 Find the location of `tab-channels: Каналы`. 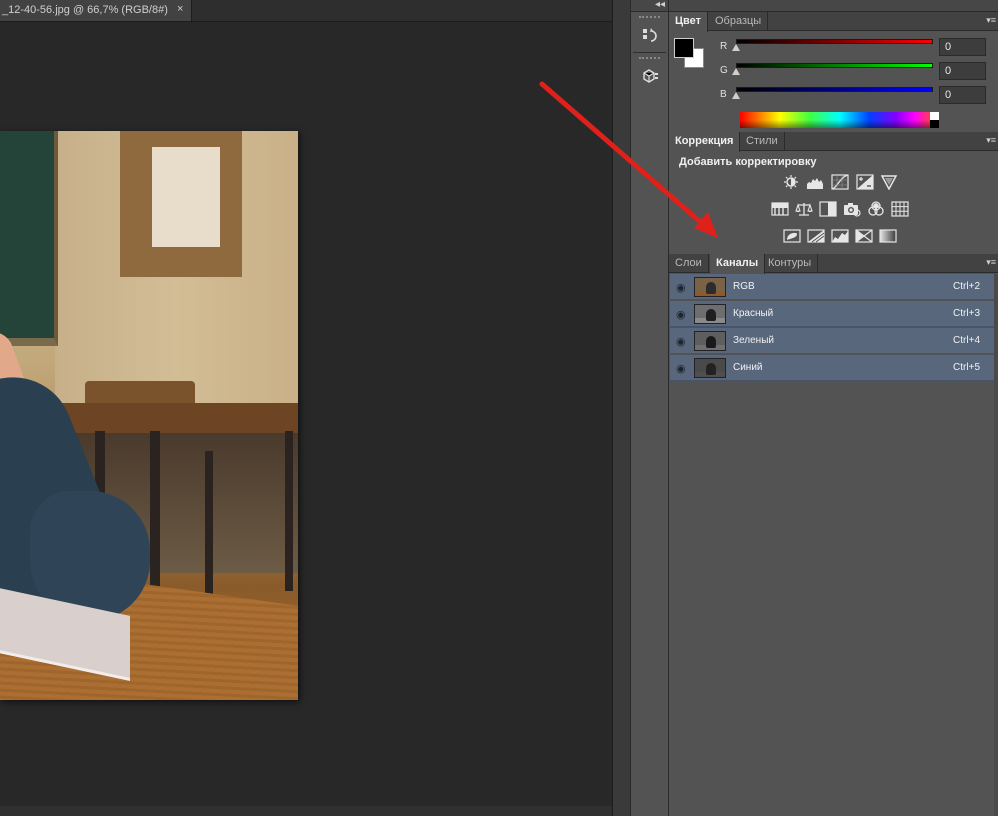

tab-channels: Каналы is located at coordinates (738, 264).